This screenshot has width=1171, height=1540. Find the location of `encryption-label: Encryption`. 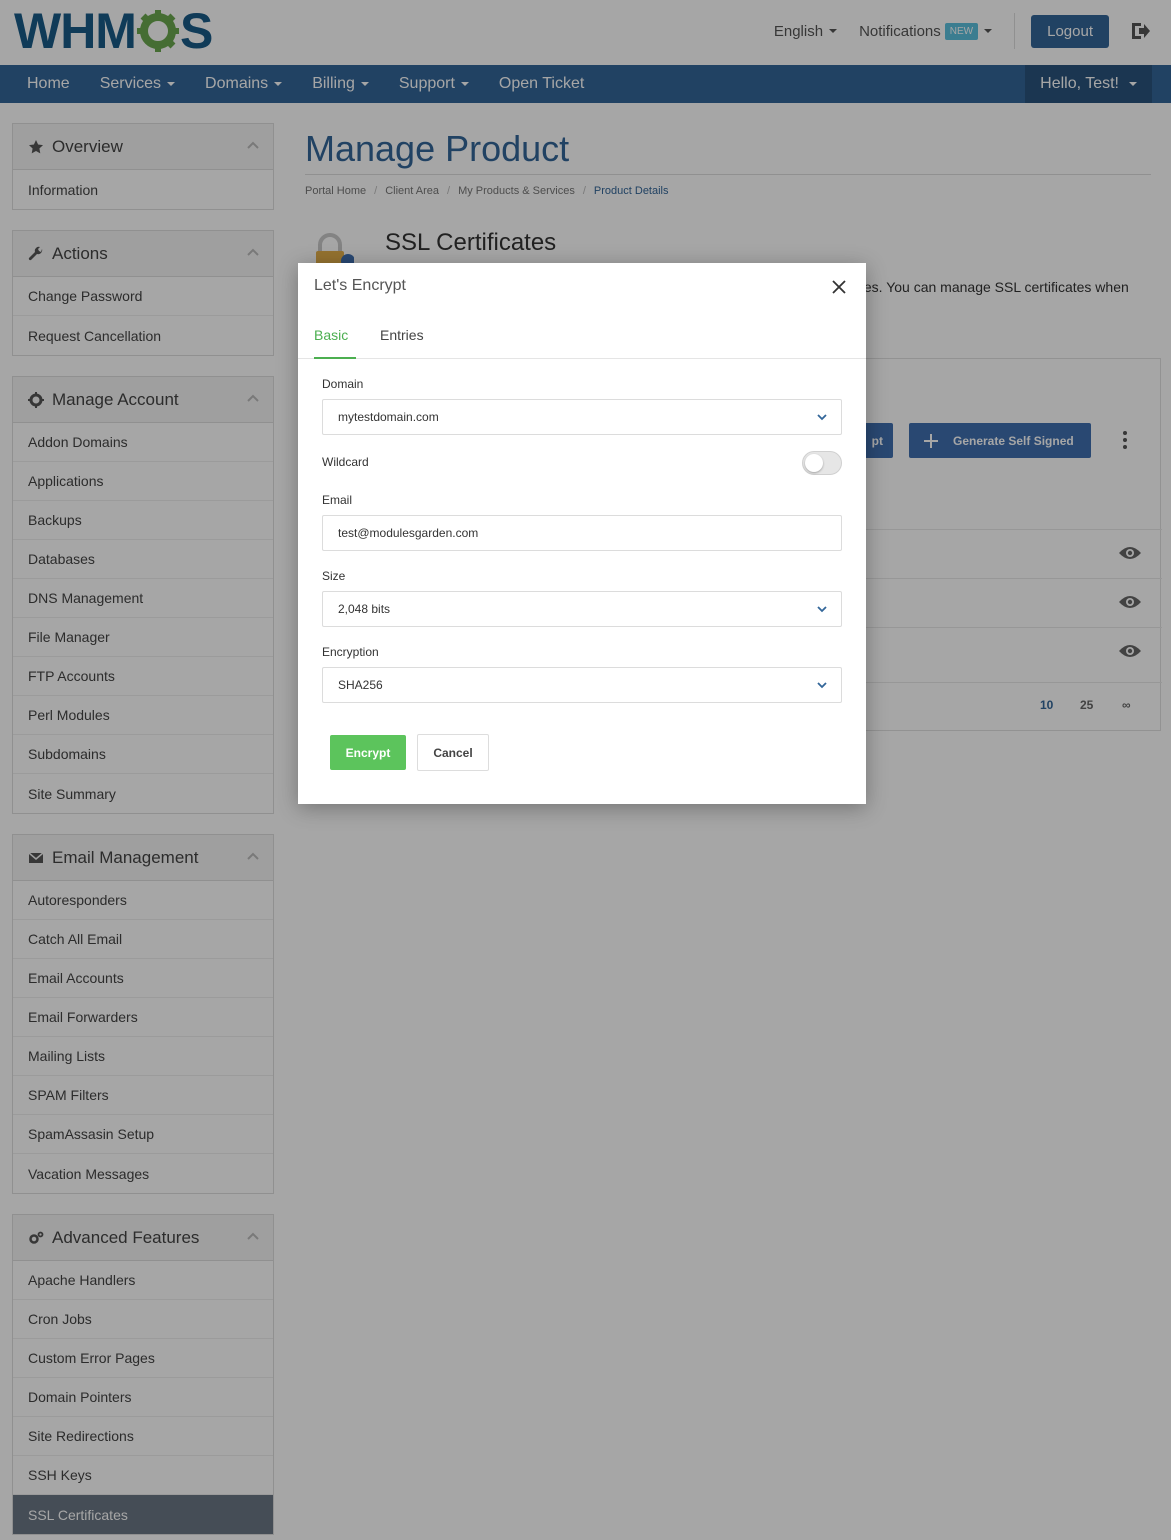

encryption-label: Encryption is located at coordinates (350, 652).